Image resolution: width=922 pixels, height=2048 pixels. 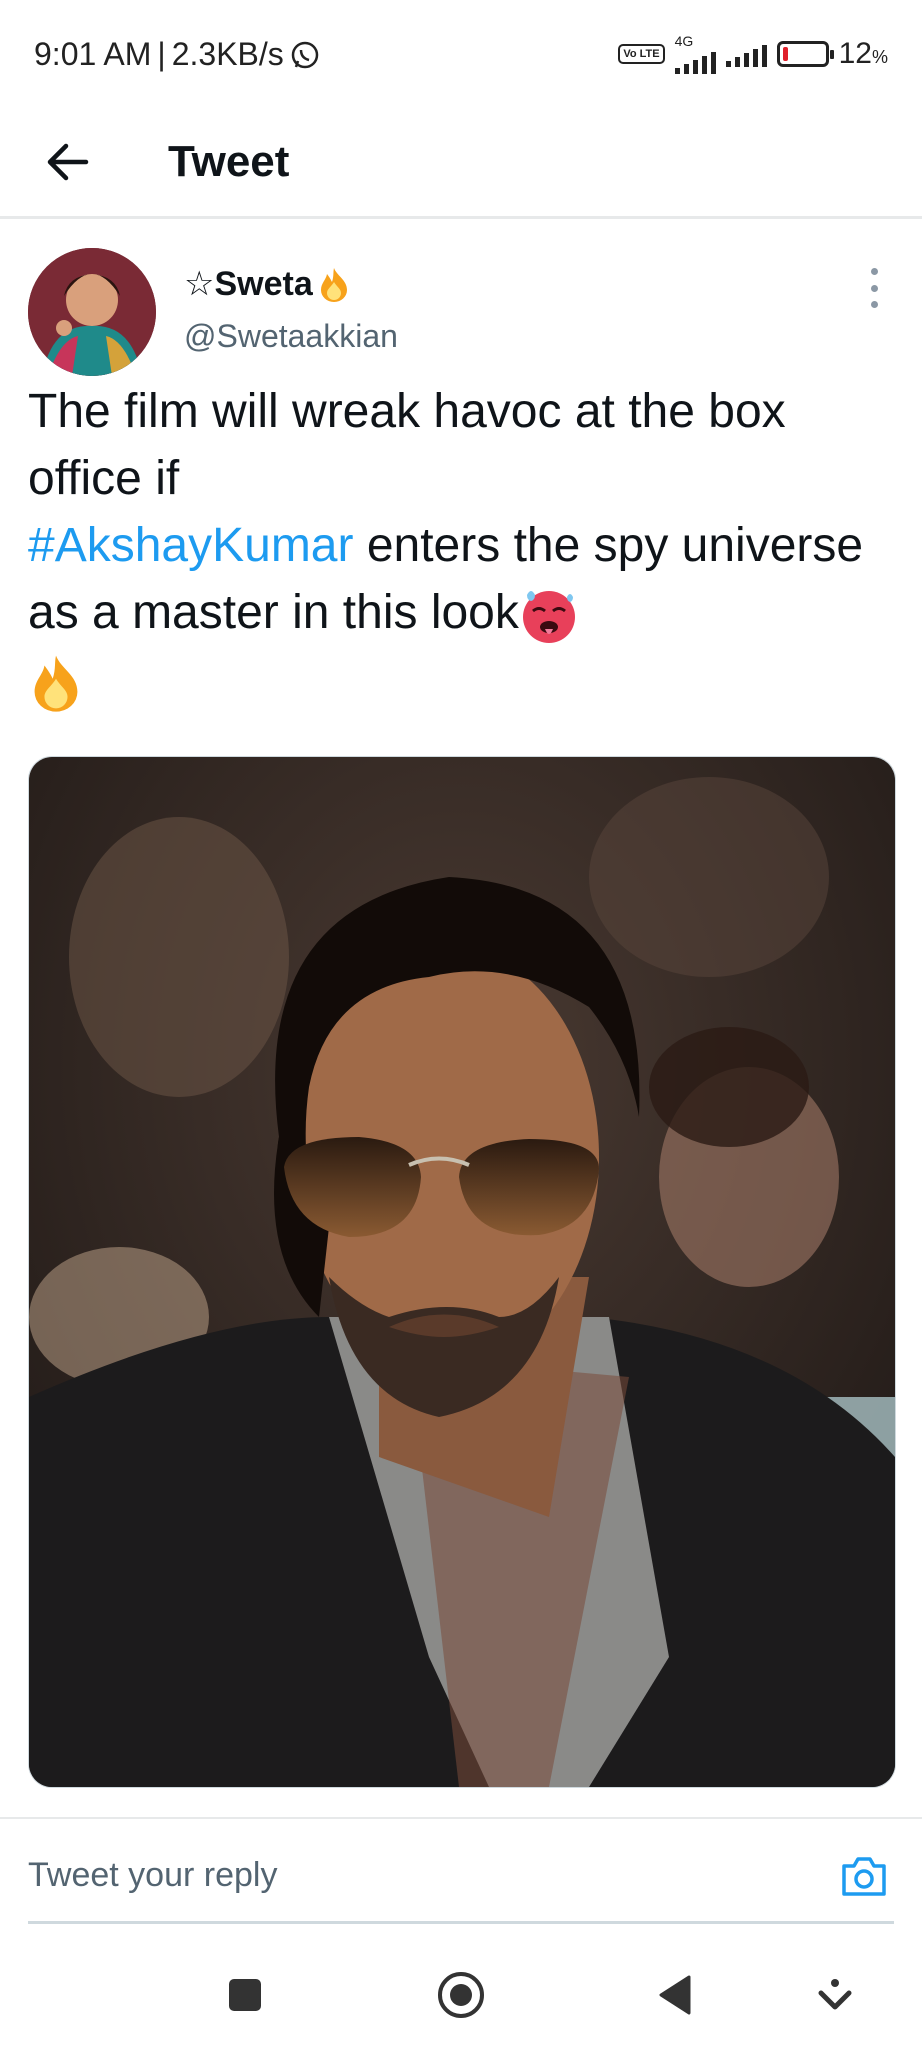 I want to click on status-right: Vo LTE 4G 12%, so click(x=753, y=54).